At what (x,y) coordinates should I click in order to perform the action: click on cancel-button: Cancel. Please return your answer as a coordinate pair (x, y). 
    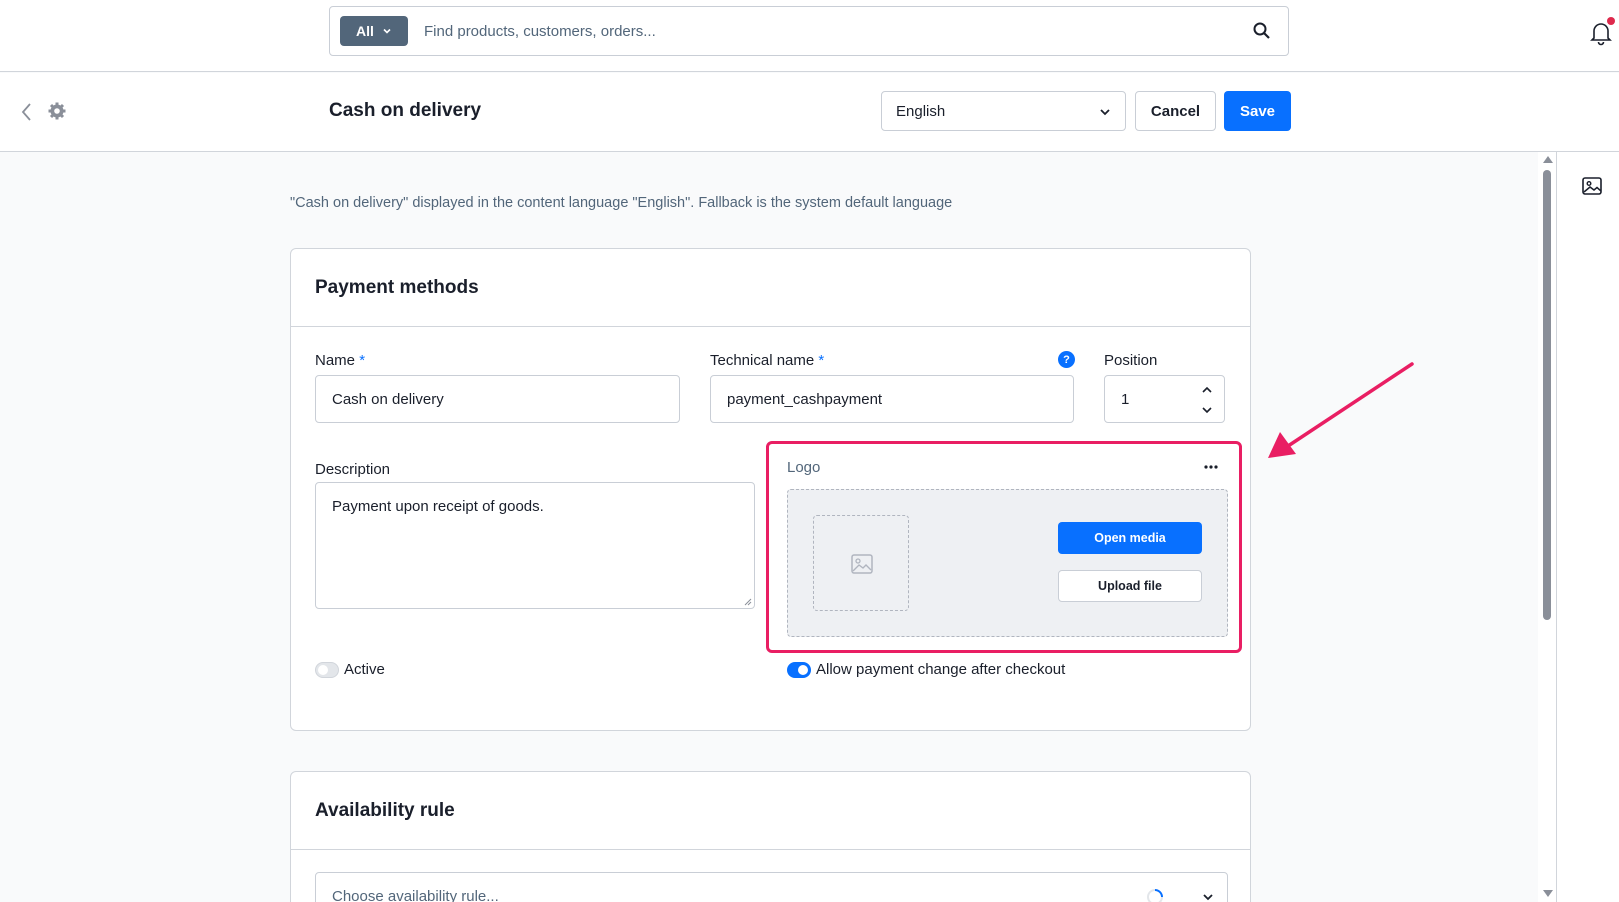
    Looking at the image, I should click on (1175, 111).